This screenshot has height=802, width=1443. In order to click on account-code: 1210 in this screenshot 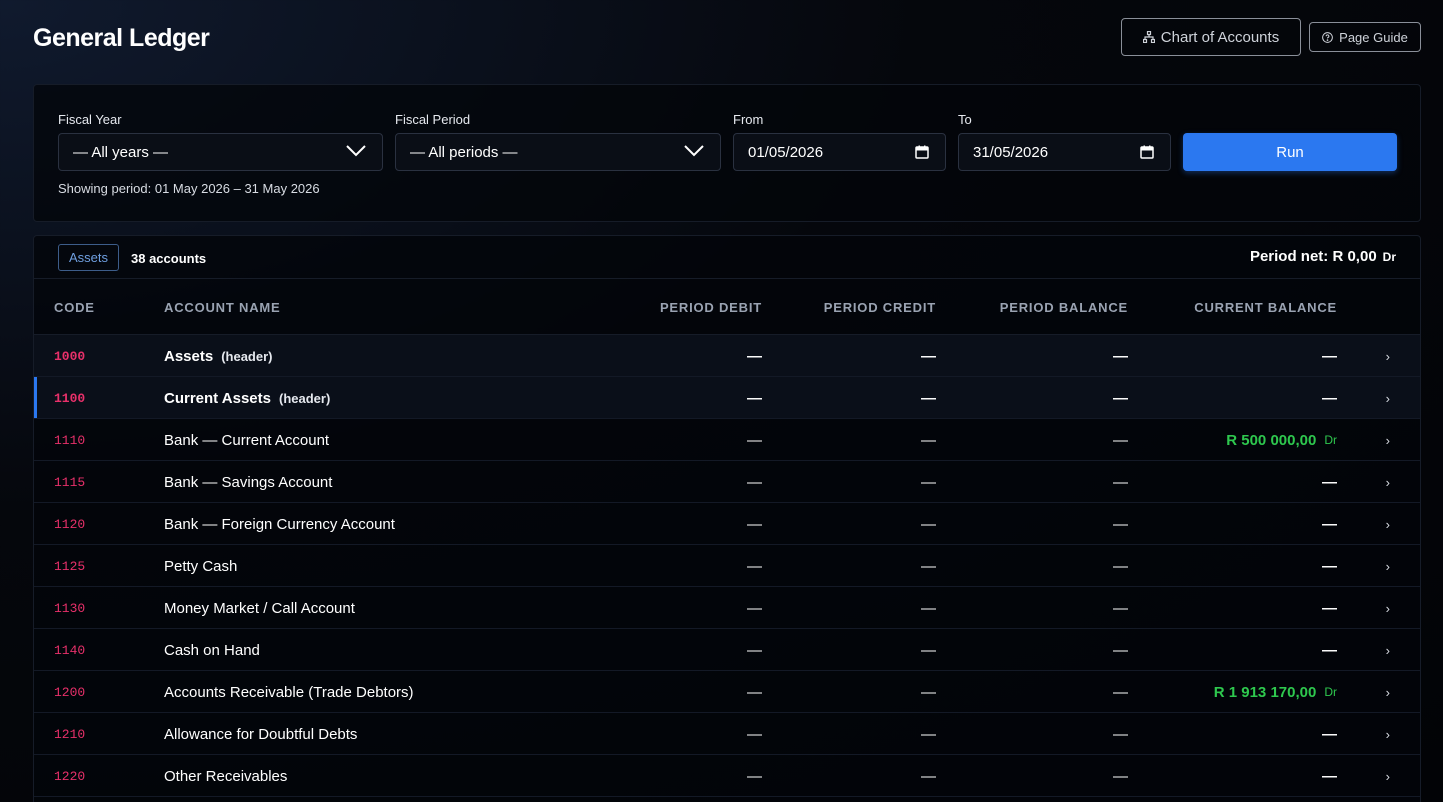, I will do `click(70, 734)`.